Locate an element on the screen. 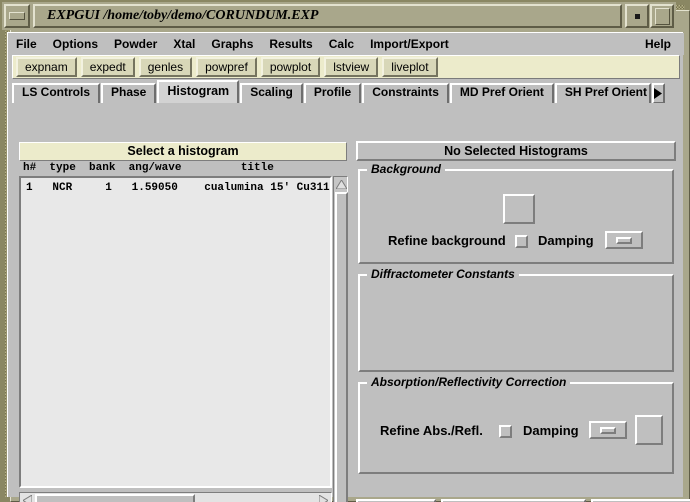 This screenshot has width=690, height=502. tab-ls-controls: LS Controls is located at coordinates (56, 93).